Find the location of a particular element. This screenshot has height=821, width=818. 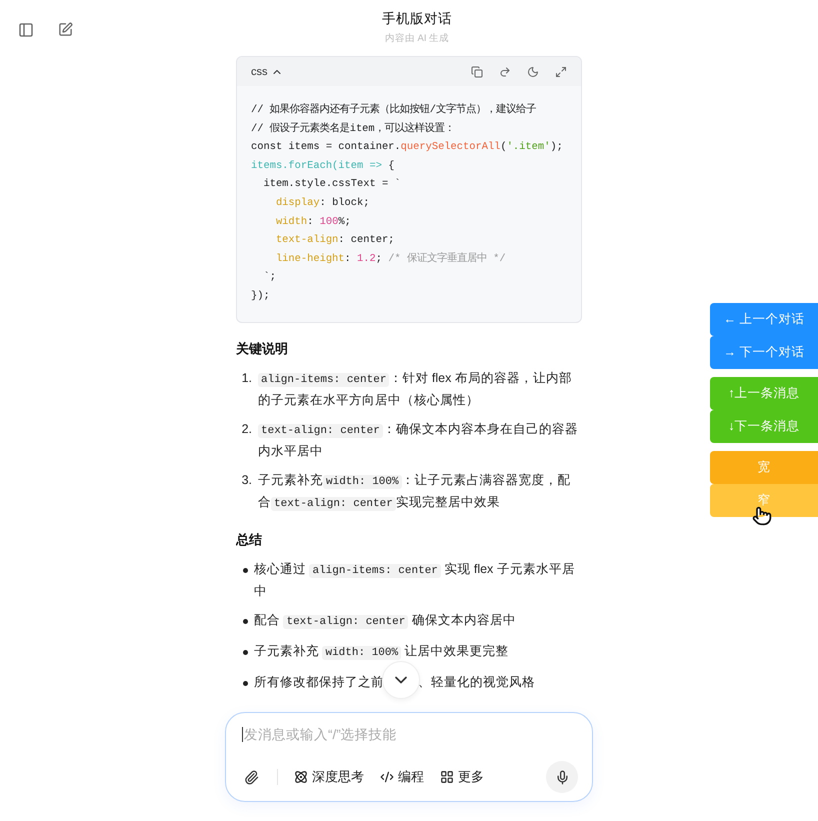

list-item-text: align-items: center ：针对 flex 布局的容器，让内部的子元素在水平方向居中（核心属性） is located at coordinates (415, 389).